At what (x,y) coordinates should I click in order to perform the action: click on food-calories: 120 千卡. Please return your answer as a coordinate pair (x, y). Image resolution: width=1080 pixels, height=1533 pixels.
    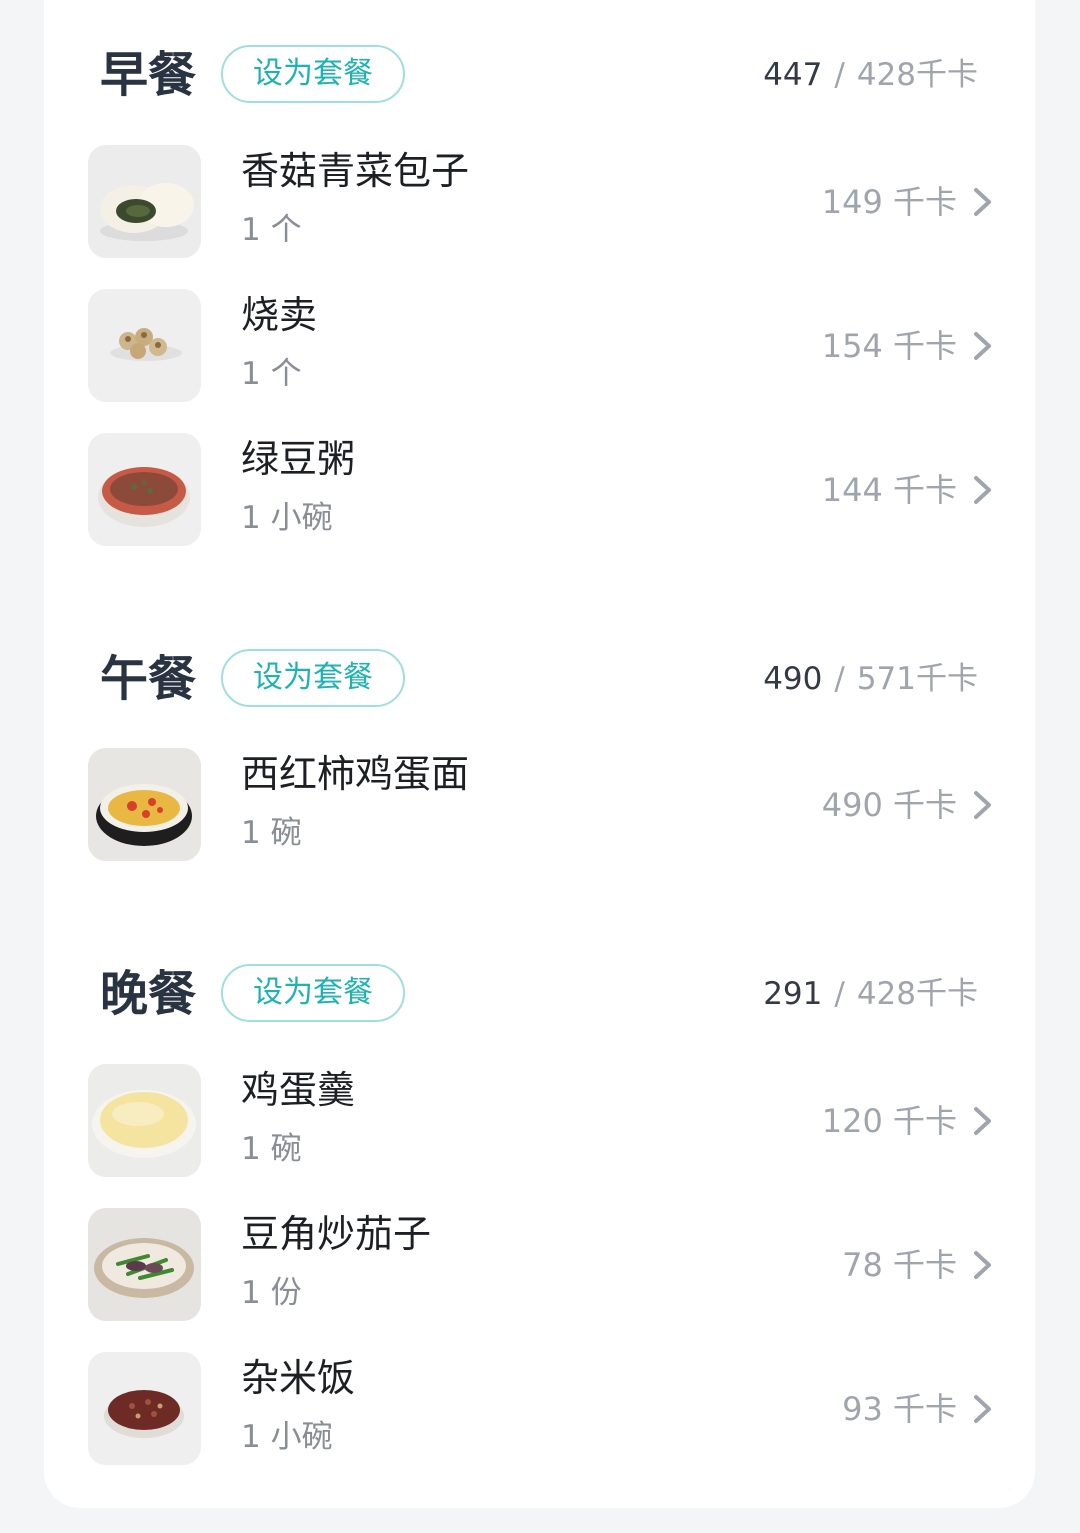
    Looking at the image, I should click on (889, 1121).